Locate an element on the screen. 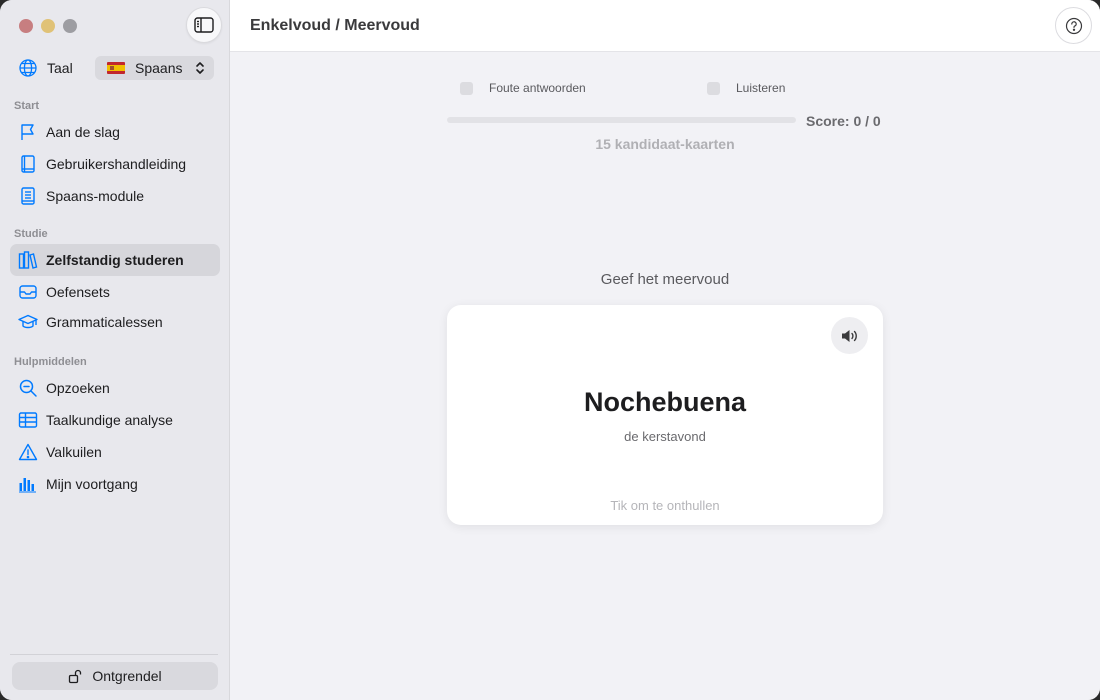 The height and width of the screenshot is (700, 1100). speaker-icon is located at coordinates (849, 335).